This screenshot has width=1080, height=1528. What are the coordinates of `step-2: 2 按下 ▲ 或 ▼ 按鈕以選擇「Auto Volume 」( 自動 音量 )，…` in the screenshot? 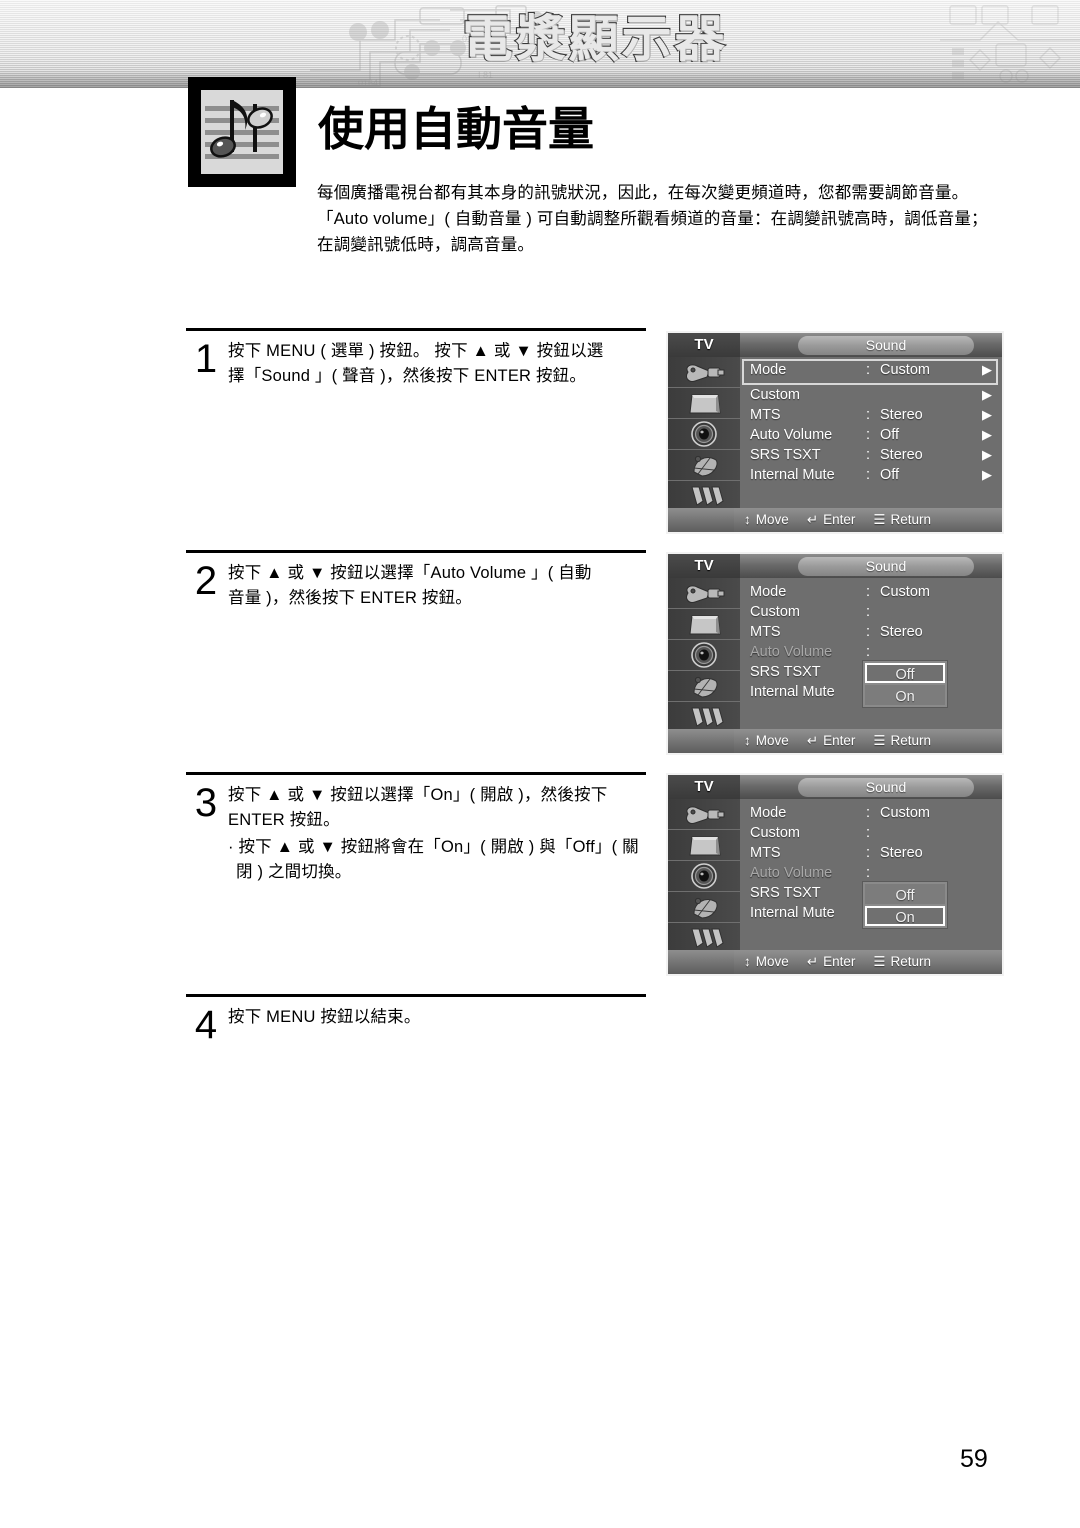 It's located at (416, 661).